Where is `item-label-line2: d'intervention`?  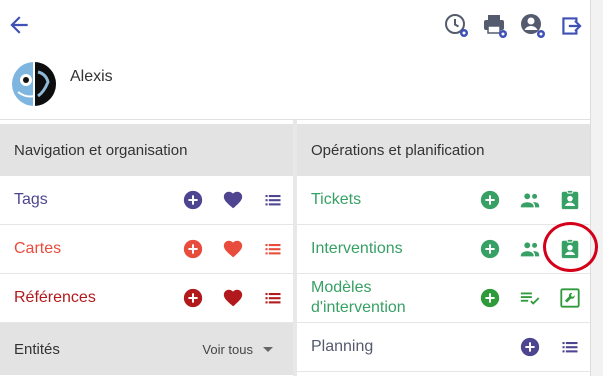 item-label-line2: d'intervention is located at coordinates (358, 307).